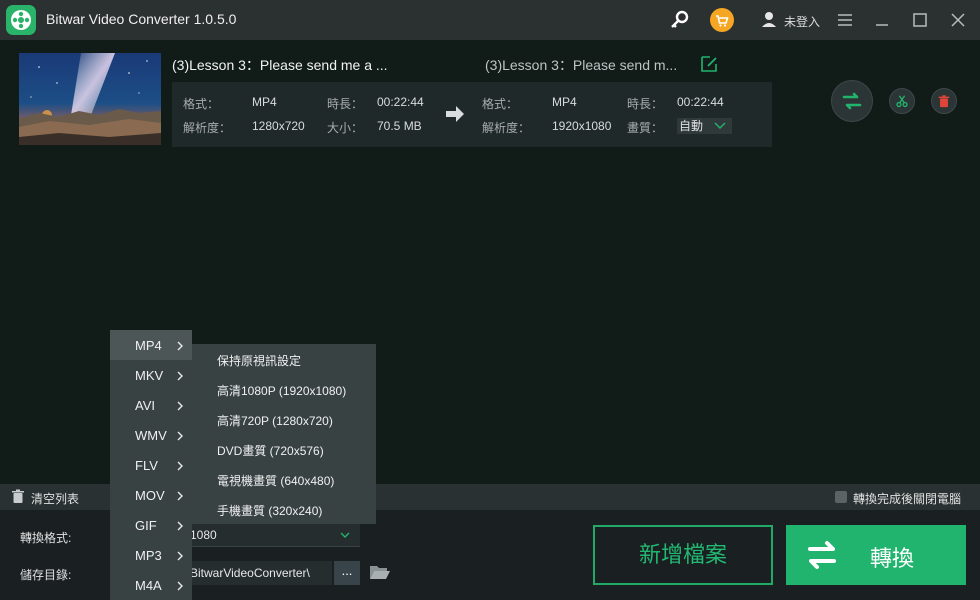 The image size is (980, 600). What do you see at coordinates (270, 511) in the screenshot?
I see `resolution-item-label: 手機畫質 (320x240)` at bounding box center [270, 511].